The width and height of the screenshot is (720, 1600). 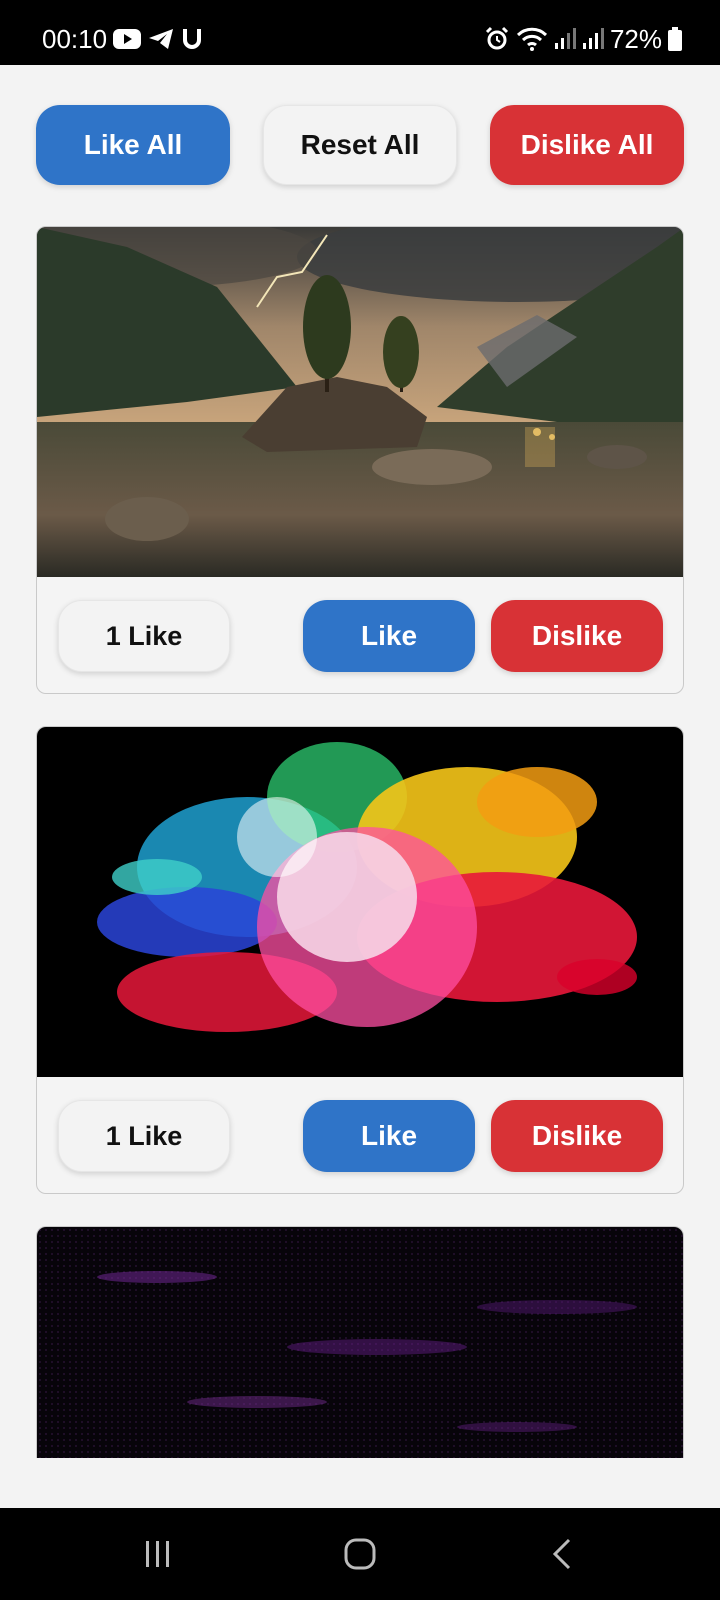 I want to click on back-button, so click(x=562, y=1554).